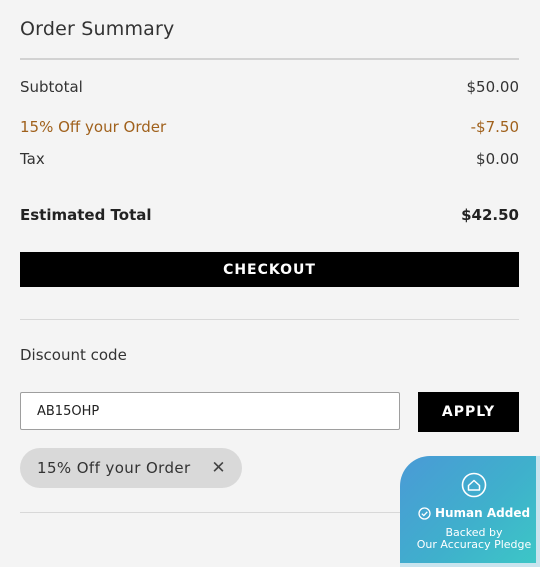 The width and height of the screenshot is (540, 567). What do you see at coordinates (114, 468) in the screenshot?
I see `applied-discount-label: 15% Off your Order` at bounding box center [114, 468].